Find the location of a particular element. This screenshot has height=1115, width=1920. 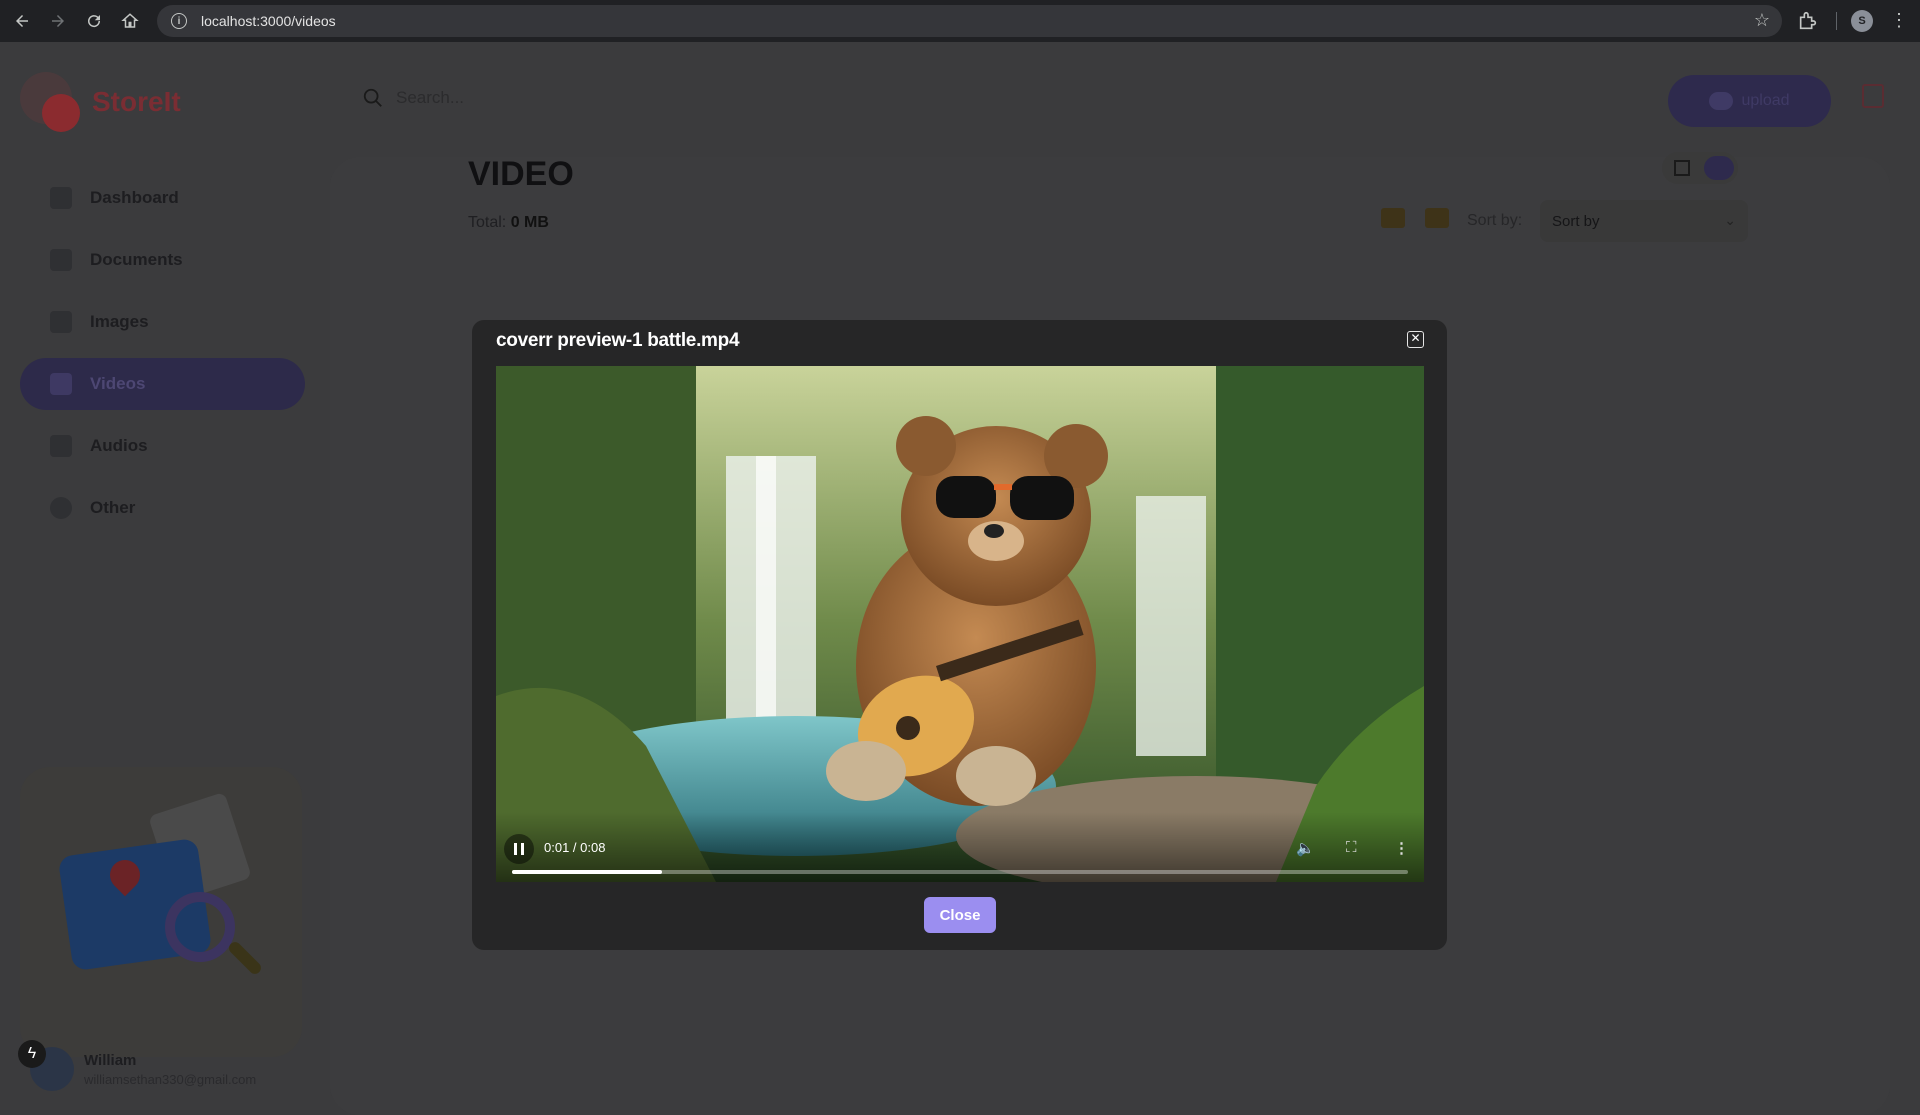

pie-chart-icon is located at coordinates (61, 508).